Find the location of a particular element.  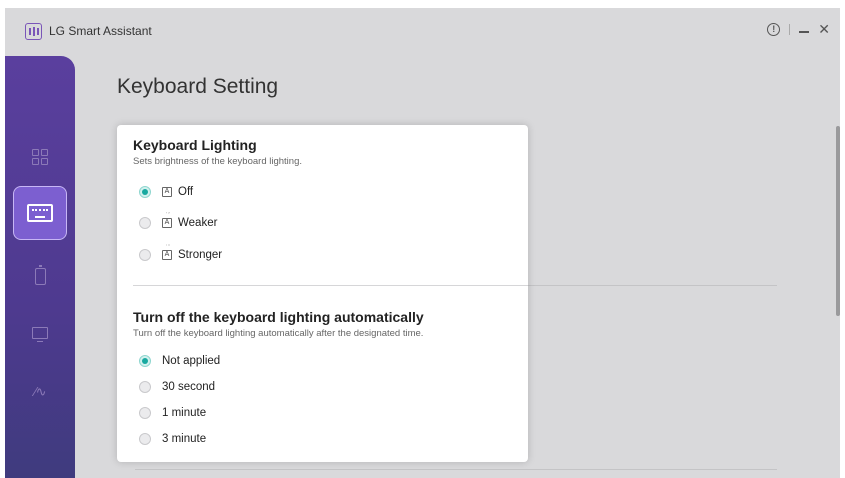

lighting-option-stronger: ˈˈˈ A Stronger is located at coordinates (181, 254).